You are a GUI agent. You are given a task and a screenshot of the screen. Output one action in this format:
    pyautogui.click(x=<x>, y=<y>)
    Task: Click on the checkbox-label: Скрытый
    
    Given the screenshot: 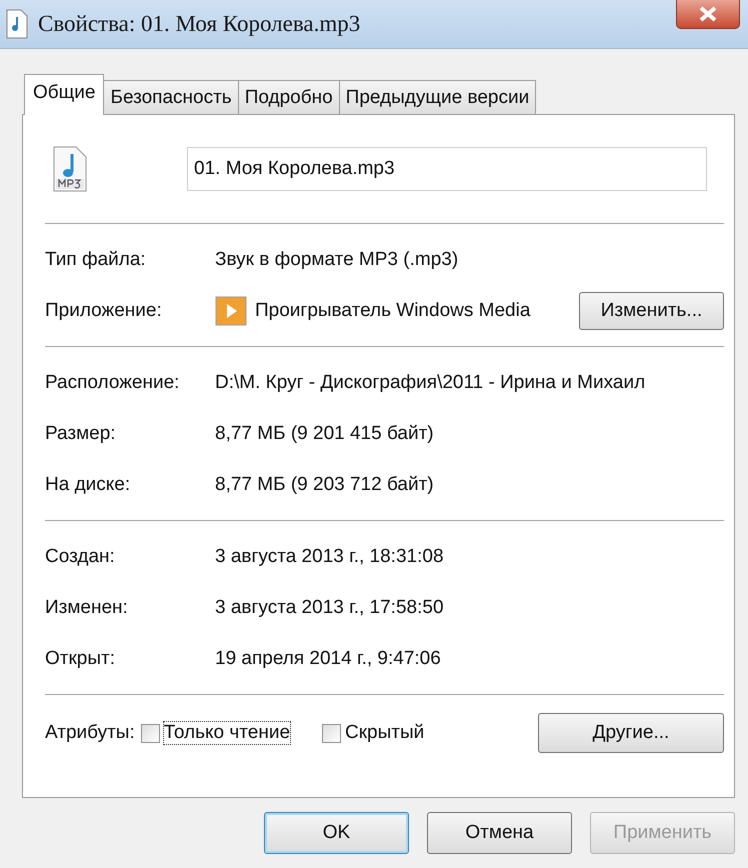 What is the action you would take?
    pyautogui.click(x=384, y=733)
    